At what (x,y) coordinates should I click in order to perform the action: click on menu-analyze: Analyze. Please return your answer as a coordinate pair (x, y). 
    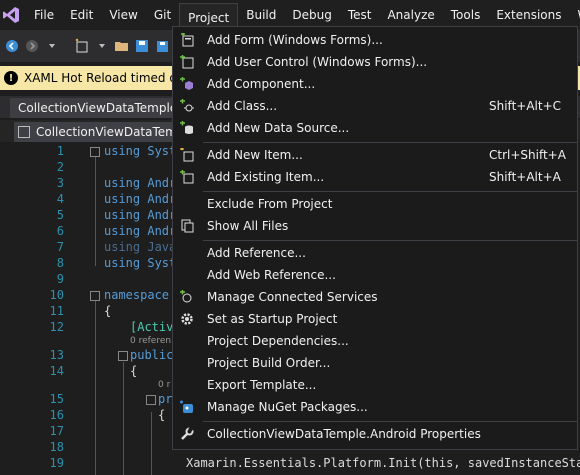
    Looking at the image, I should click on (410, 15).